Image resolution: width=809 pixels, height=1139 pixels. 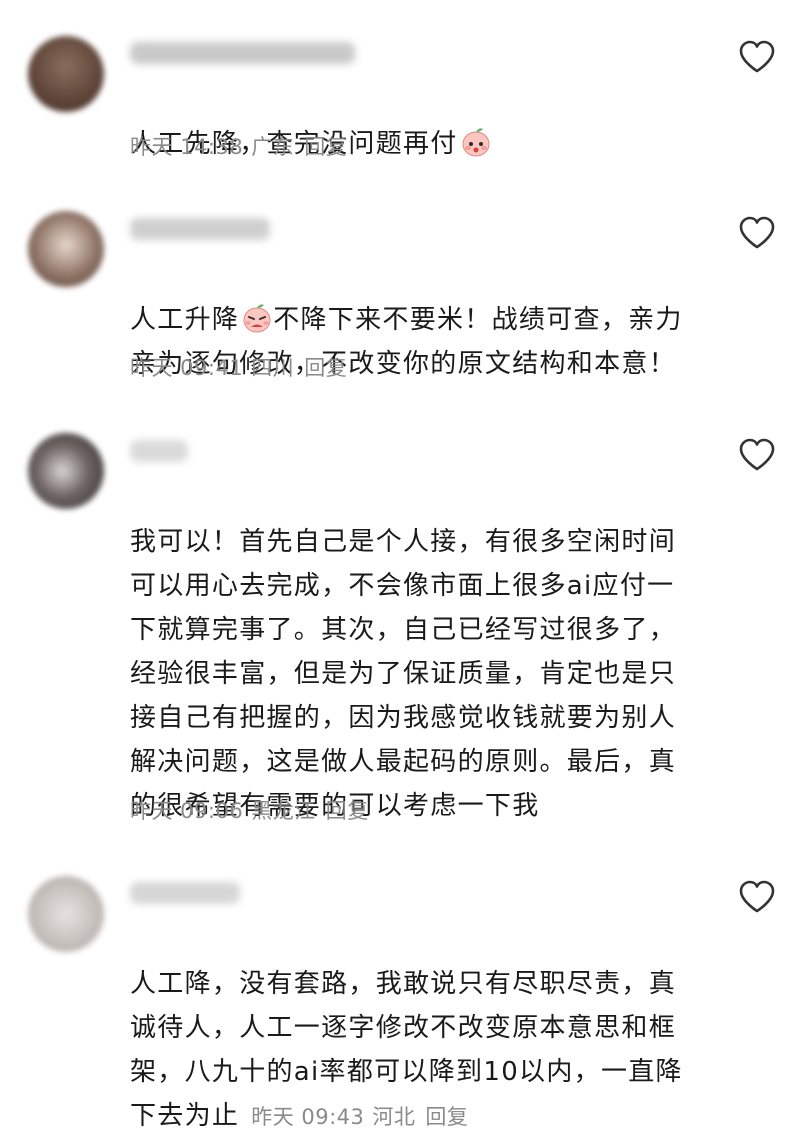 I want to click on comment-region: 四川, so click(x=273, y=368).